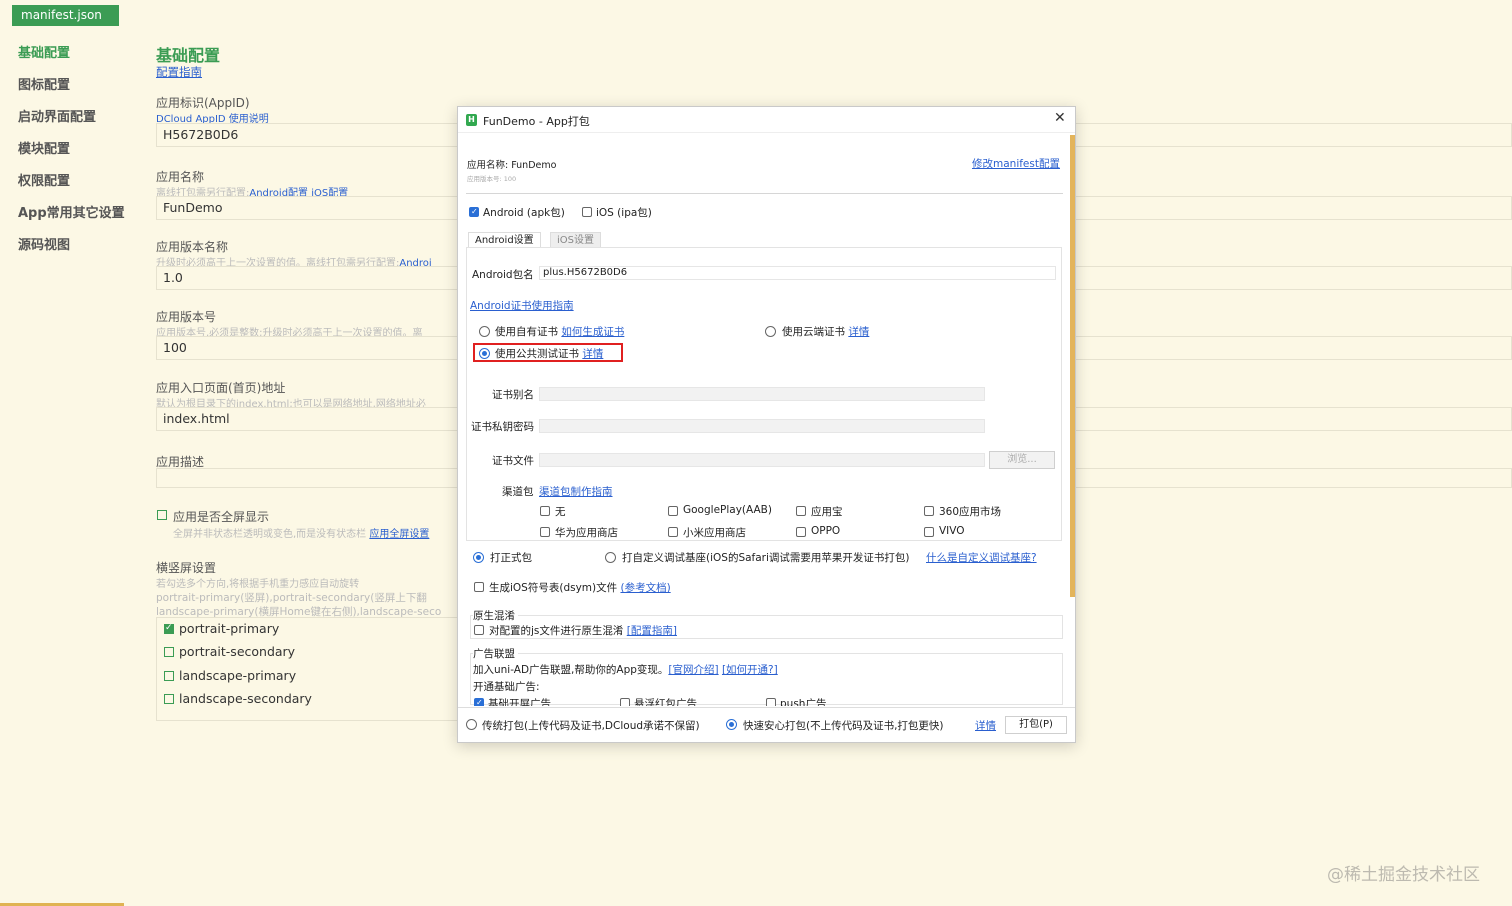 The width and height of the screenshot is (1512, 906). What do you see at coordinates (624, 213) in the screenshot?
I see `ios-checkbox-label: iOS (ipa包)` at bounding box center [624, 213].